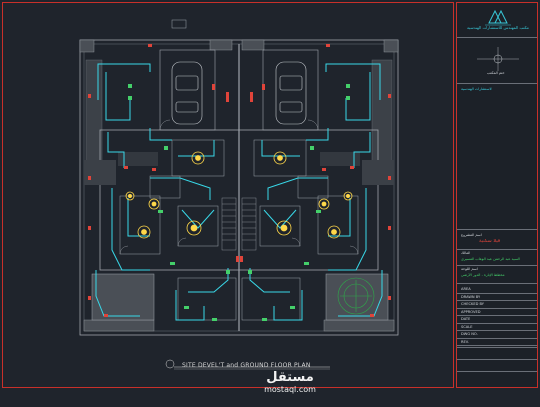  I want to click on hatch-top-mid-right, so click(253, 45).